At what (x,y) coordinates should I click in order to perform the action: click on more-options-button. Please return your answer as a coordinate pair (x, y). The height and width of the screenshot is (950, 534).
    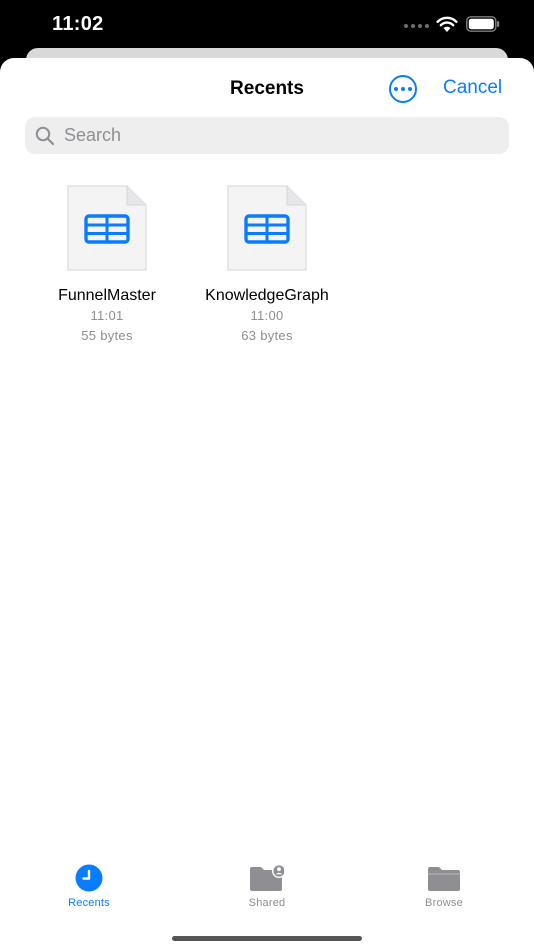
    Looking at the image, I should click on (403, 89).